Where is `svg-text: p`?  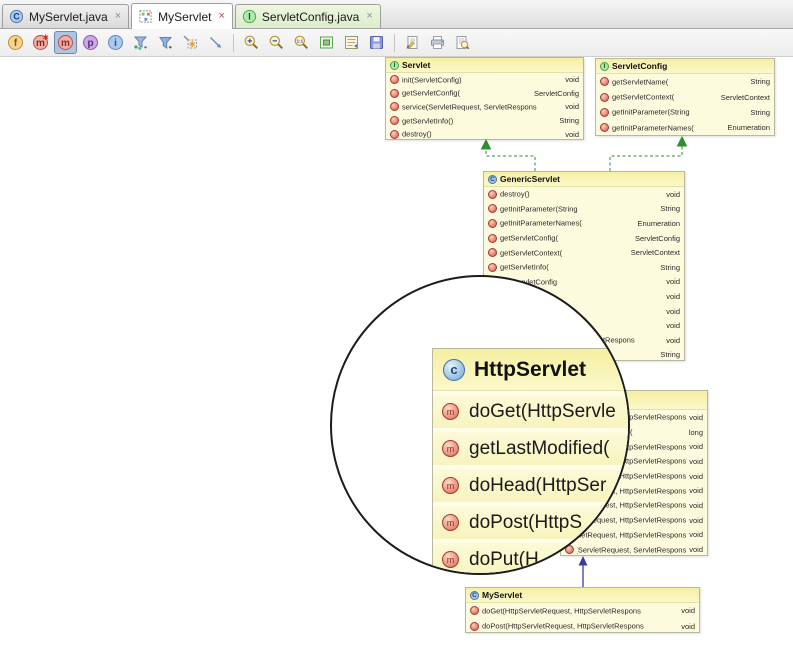 svg-text: p is located at coordinates (90, 43).